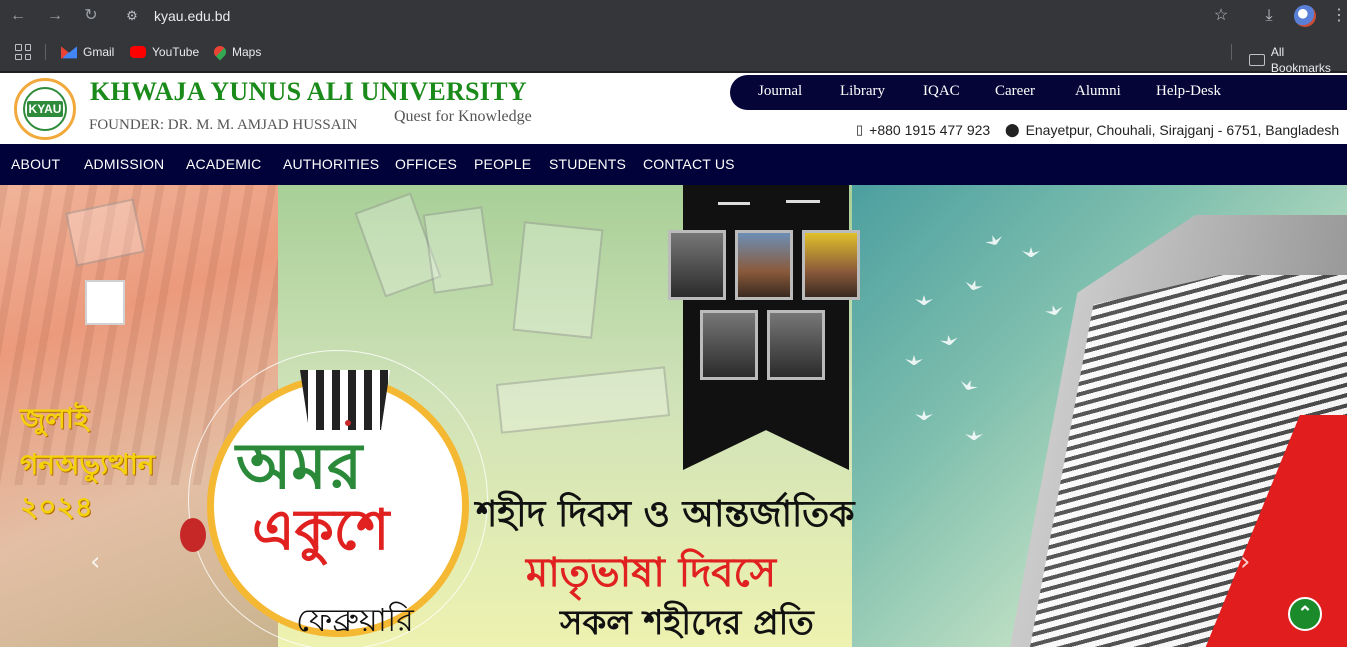  I want to click on university-name: KHWAJA YUNUS ALI UNIVERSITY, so click(308, 92).